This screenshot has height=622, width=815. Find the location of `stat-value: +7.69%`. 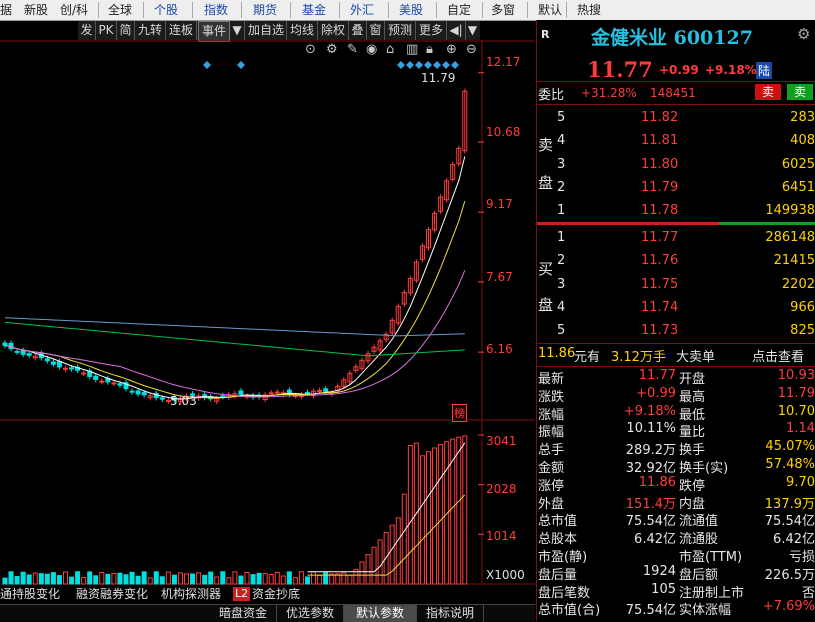

stat-value: +7.69% is located at coordinates (788, 607).